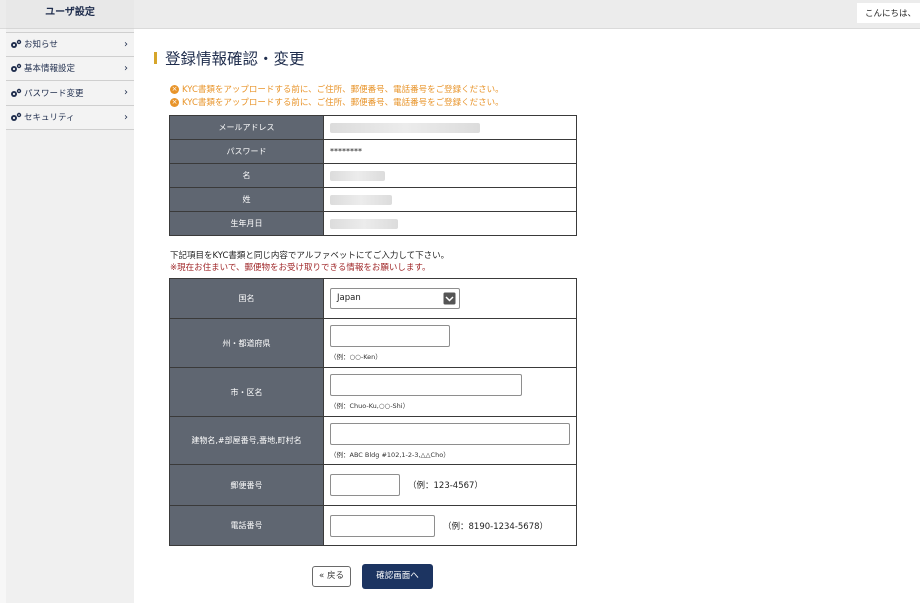  Describe the element at coordinates (390, 454) in the screenshot. I see `building-example: （例：ABC Bldg #102,1-2-3,△△Cho）` at that location.